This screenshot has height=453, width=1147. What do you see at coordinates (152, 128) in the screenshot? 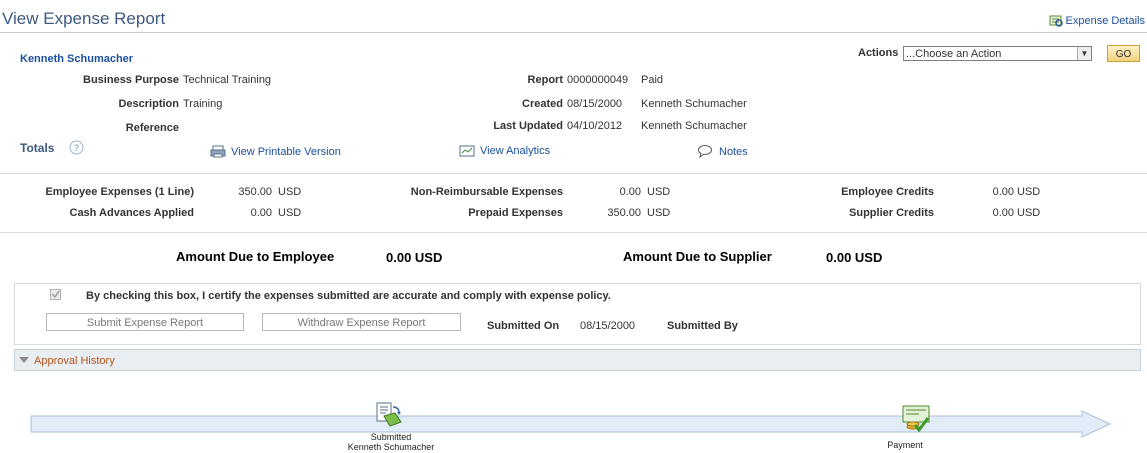
I see `reference-label: Reference` at bounding box center [152, 128].